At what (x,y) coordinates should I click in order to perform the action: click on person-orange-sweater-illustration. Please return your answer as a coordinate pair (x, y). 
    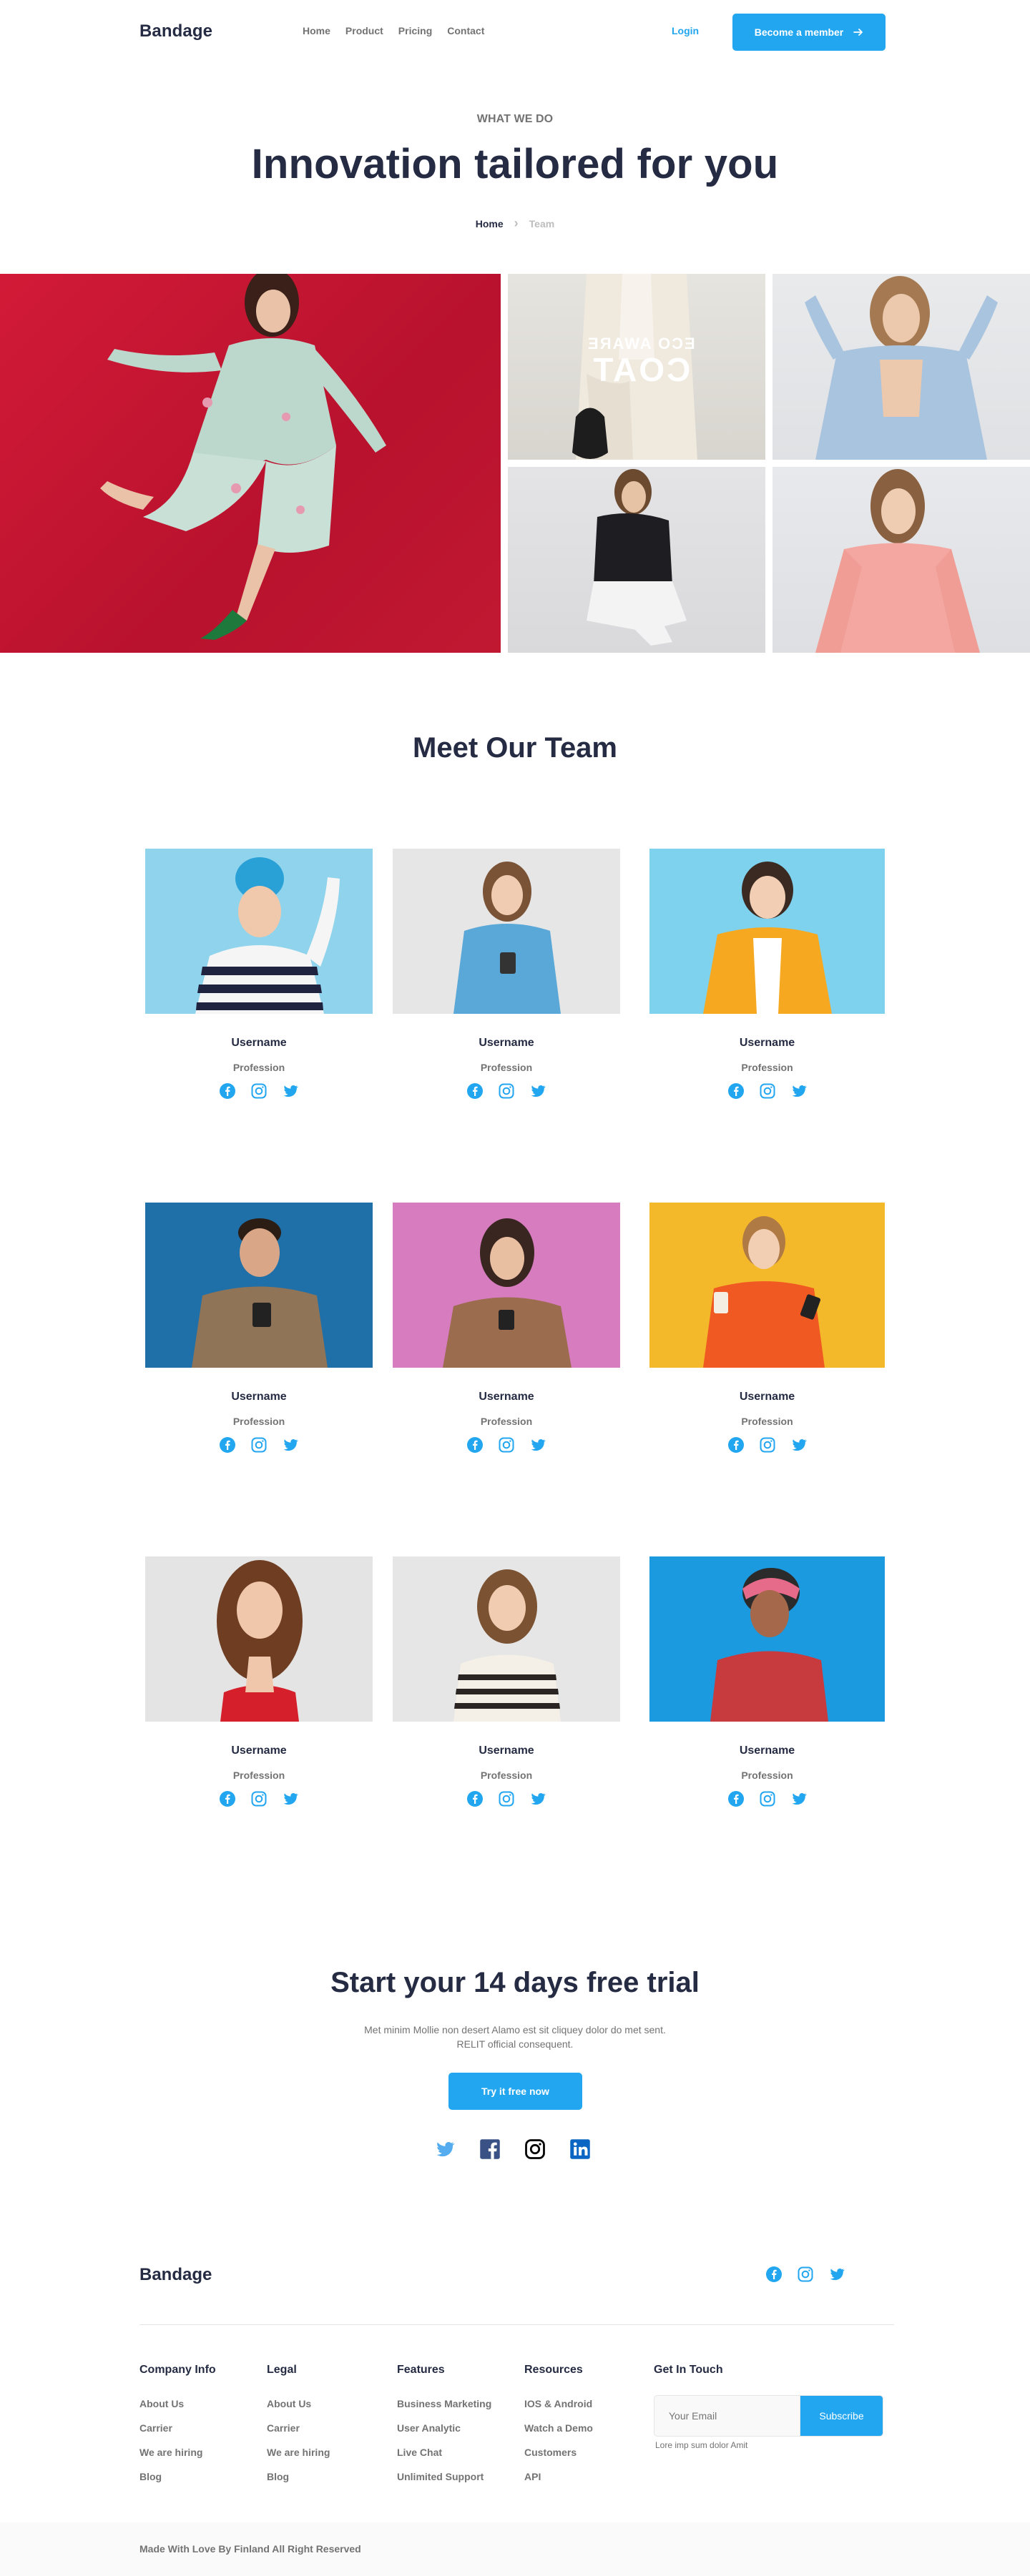
    Looking at the image, I should click on (764, 1292).